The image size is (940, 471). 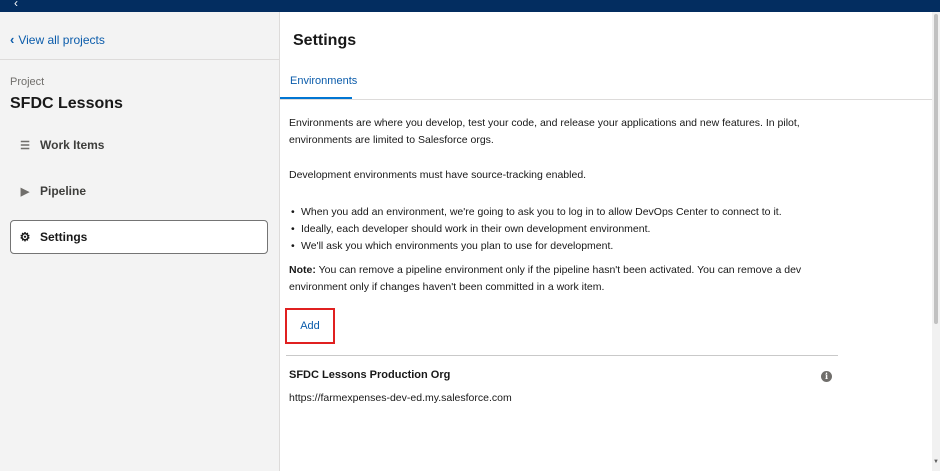 What do you see at coordinates (322, 84) in the screenshot?
I see `tab-environments: Environments` at bounding box center [322, 84].